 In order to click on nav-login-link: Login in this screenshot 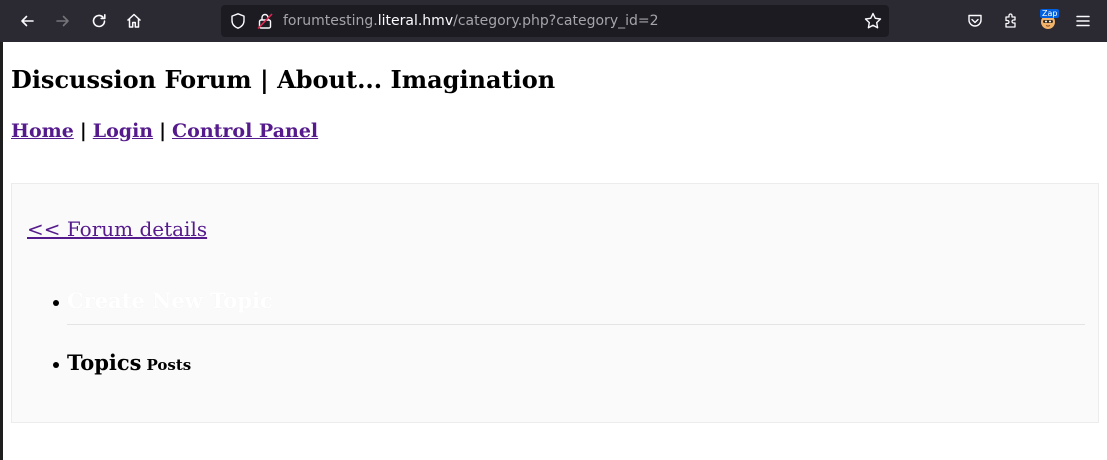, I will do `click(123, 131)`.